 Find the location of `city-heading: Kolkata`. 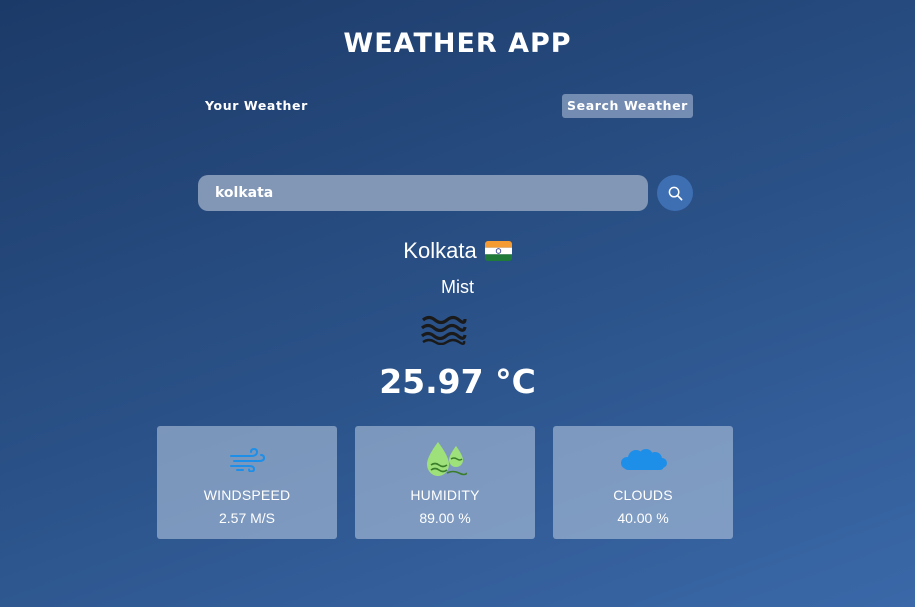

city-heading: Kolkata is located at coordinates (457, 251).